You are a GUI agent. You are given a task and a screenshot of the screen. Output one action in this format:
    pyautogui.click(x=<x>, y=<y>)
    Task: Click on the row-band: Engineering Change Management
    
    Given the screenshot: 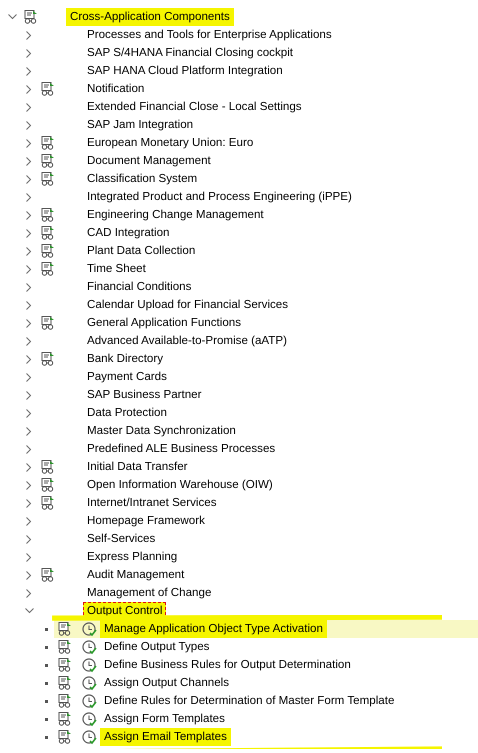 What is the action you would take?
    pyautogui.click(x=257, y=215)
    